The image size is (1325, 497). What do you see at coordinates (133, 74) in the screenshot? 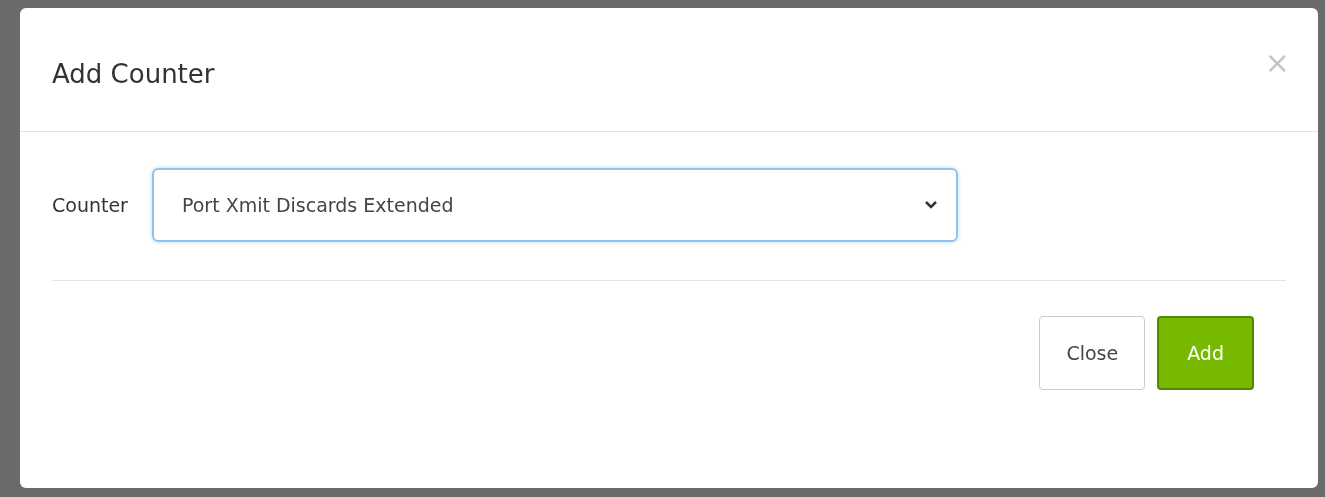
I see `dialog-title: Add Counter` at bounding box center [133, 74].